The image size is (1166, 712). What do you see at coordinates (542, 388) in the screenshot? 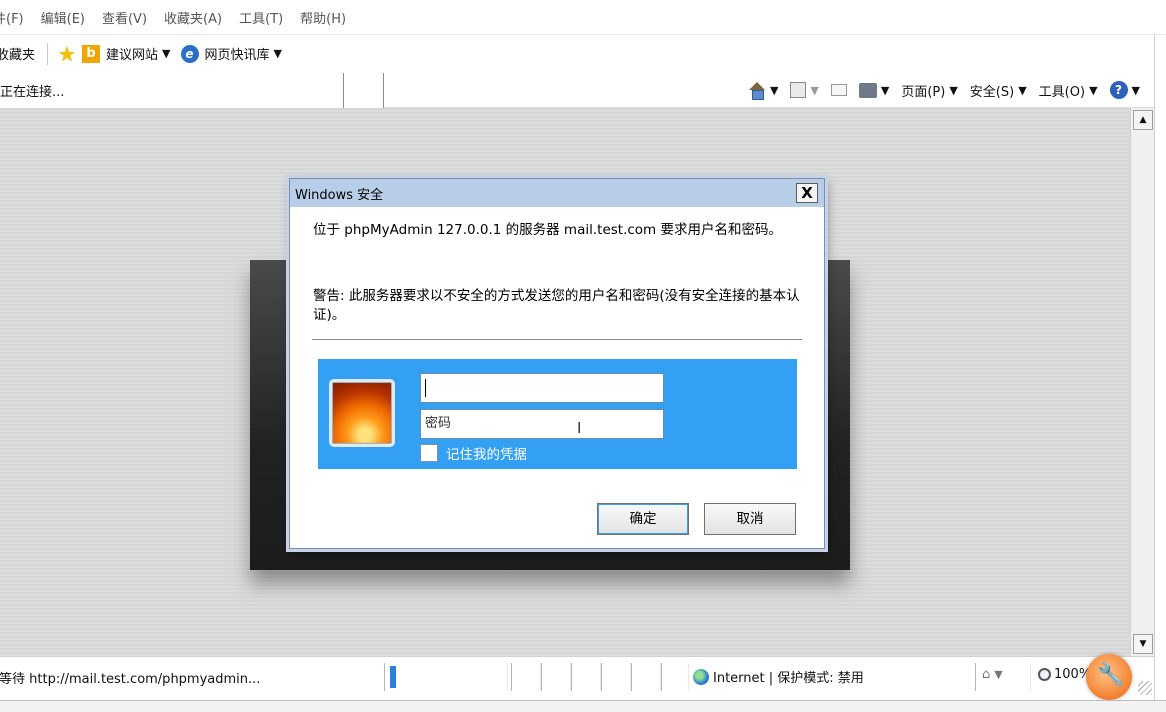
I see `username-field` at bounding box center [542, 388].